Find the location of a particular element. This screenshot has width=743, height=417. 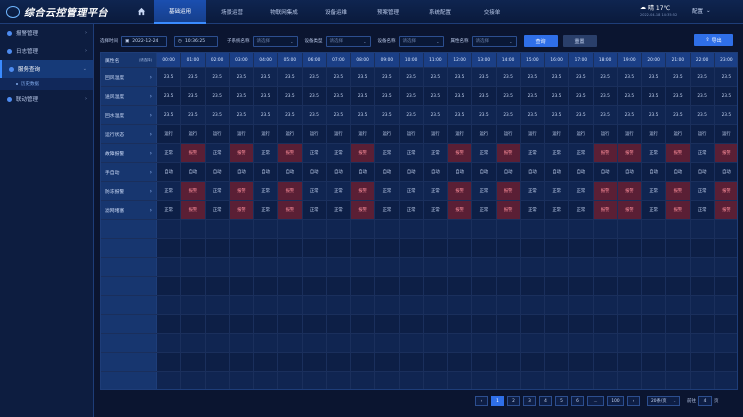

page-button: 5 is located at coordinates (561, 401).